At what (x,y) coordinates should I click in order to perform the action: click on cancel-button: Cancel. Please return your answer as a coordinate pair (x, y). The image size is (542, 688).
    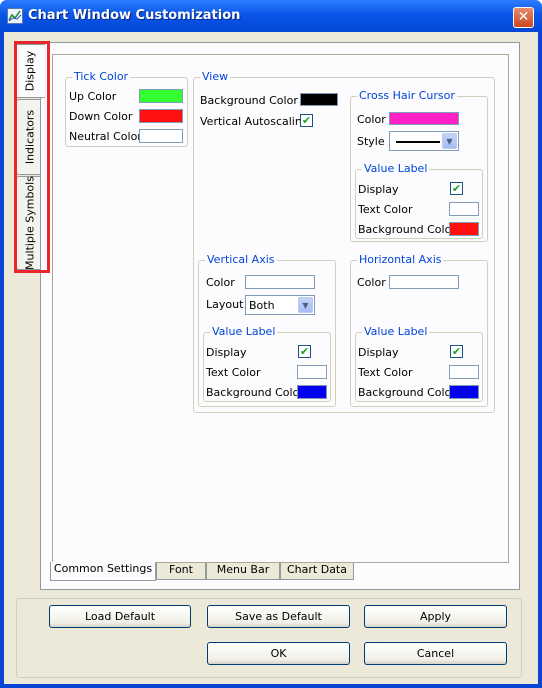
    Looking at the image, I should click on (435, 653).